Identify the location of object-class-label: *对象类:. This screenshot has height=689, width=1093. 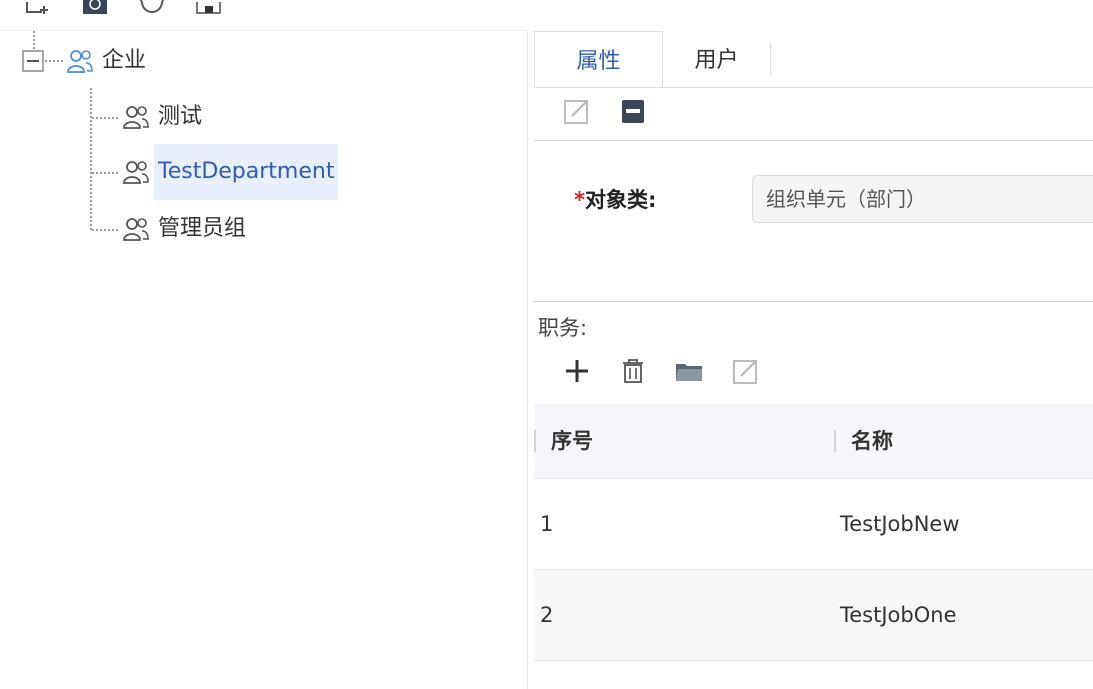
(615, 200).